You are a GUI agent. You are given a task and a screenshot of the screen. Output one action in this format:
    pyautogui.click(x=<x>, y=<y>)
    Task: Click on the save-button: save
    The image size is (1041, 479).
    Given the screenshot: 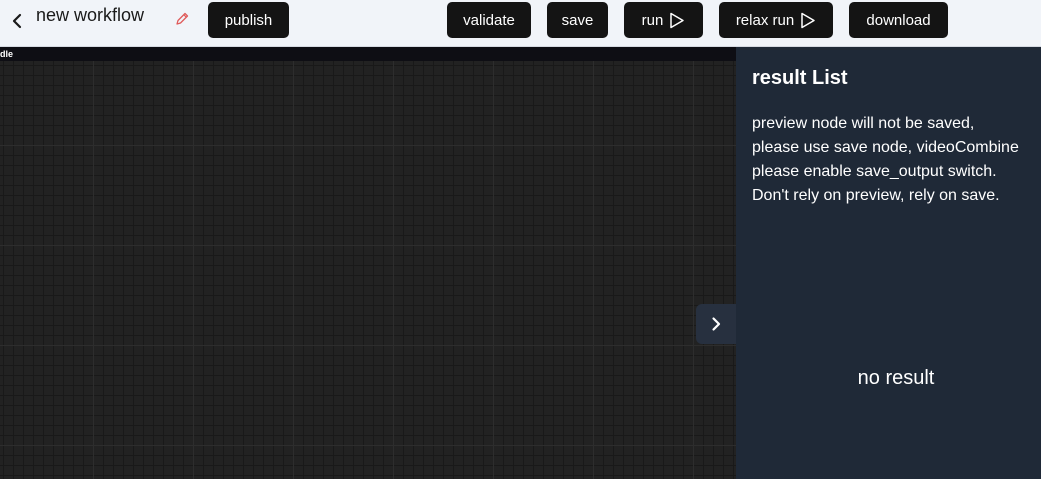 What is the action you would take?
    pyautogui.click(x=577, y=20)
    